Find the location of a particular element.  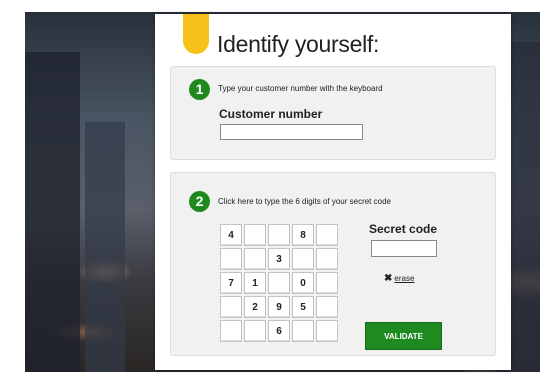

step-2-badge: 2 is located at coordinates (199, 201).